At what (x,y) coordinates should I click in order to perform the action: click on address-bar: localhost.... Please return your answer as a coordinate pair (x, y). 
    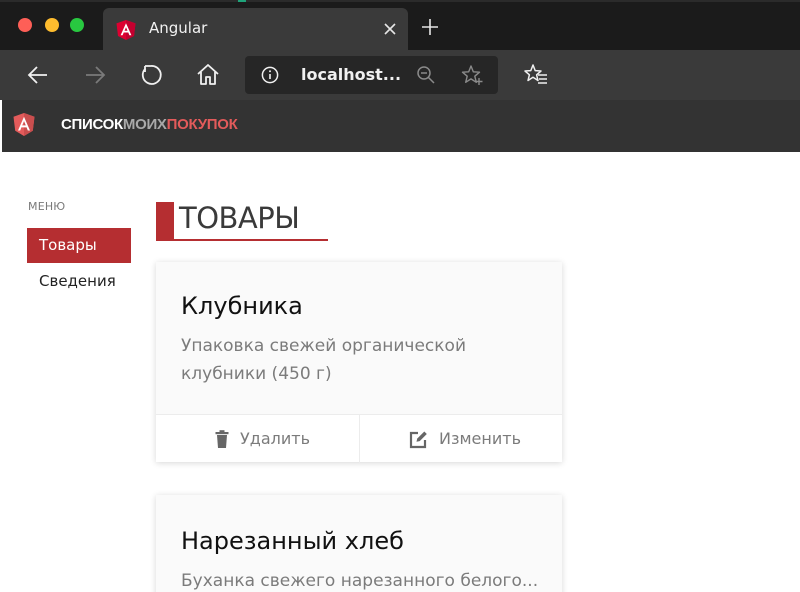
    Looking at the image, I should click on (371, 75).